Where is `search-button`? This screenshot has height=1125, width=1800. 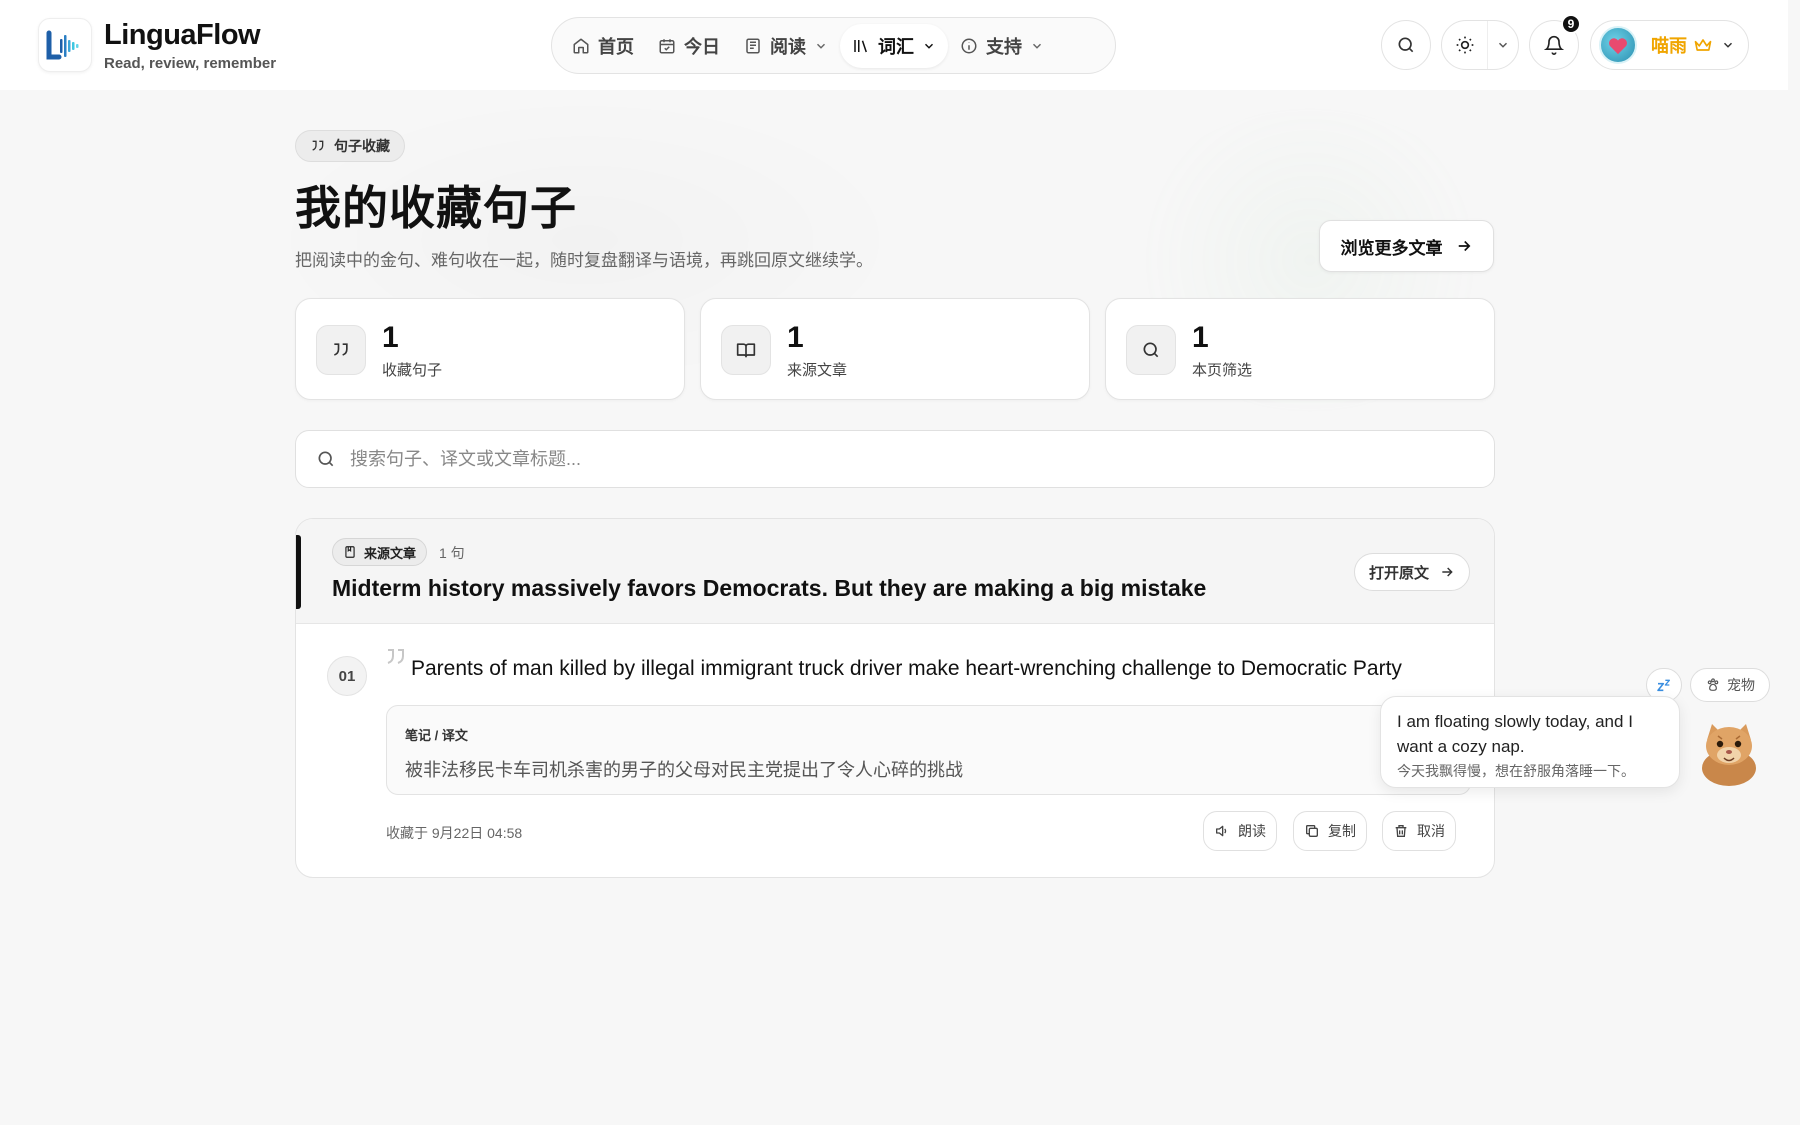
search-button is located at coordinates (1406, 45).